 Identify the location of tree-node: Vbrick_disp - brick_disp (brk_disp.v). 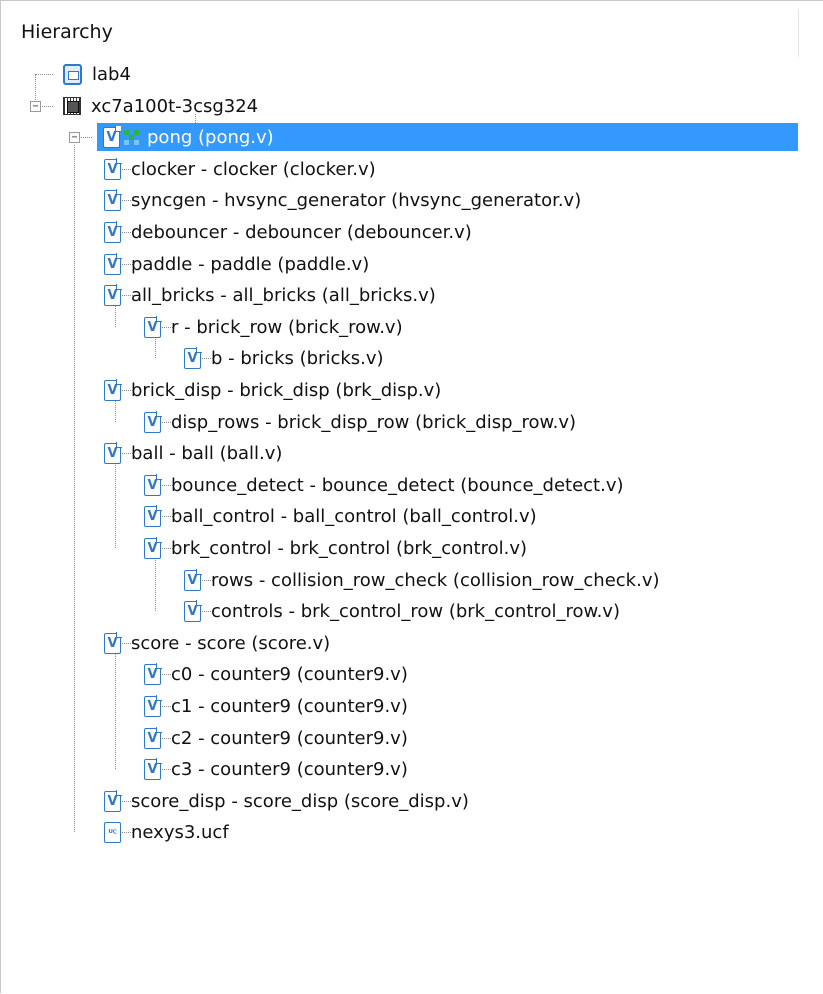
(272, 390).